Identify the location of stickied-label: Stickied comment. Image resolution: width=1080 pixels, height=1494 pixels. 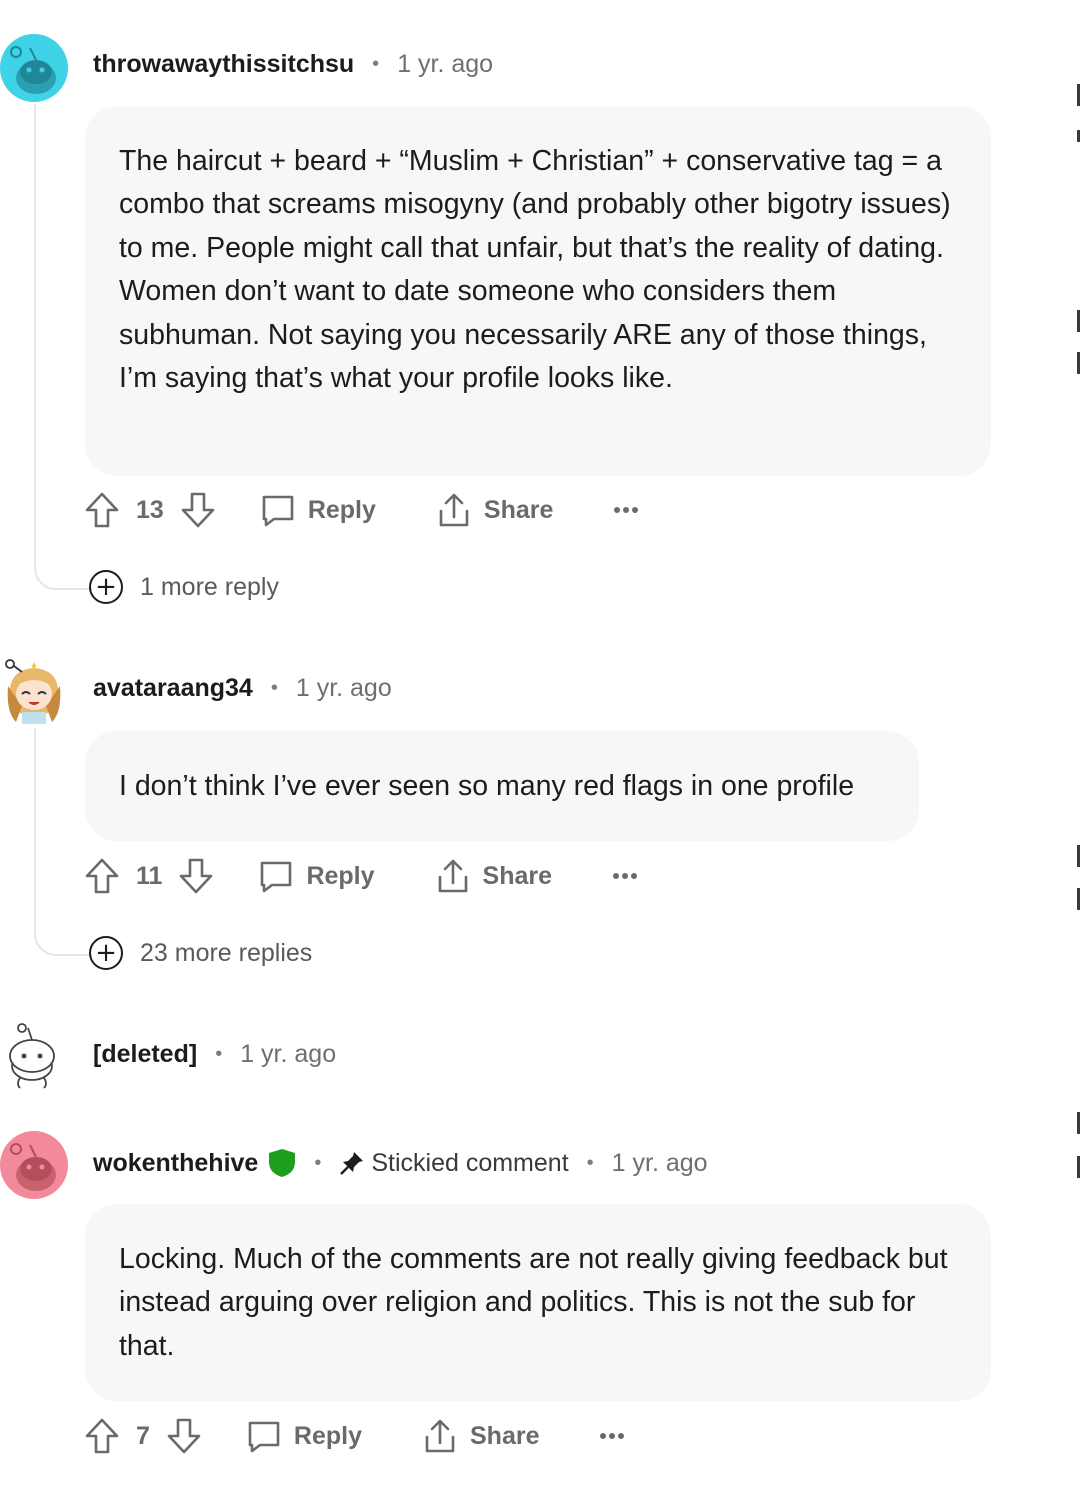
(470, 1162).